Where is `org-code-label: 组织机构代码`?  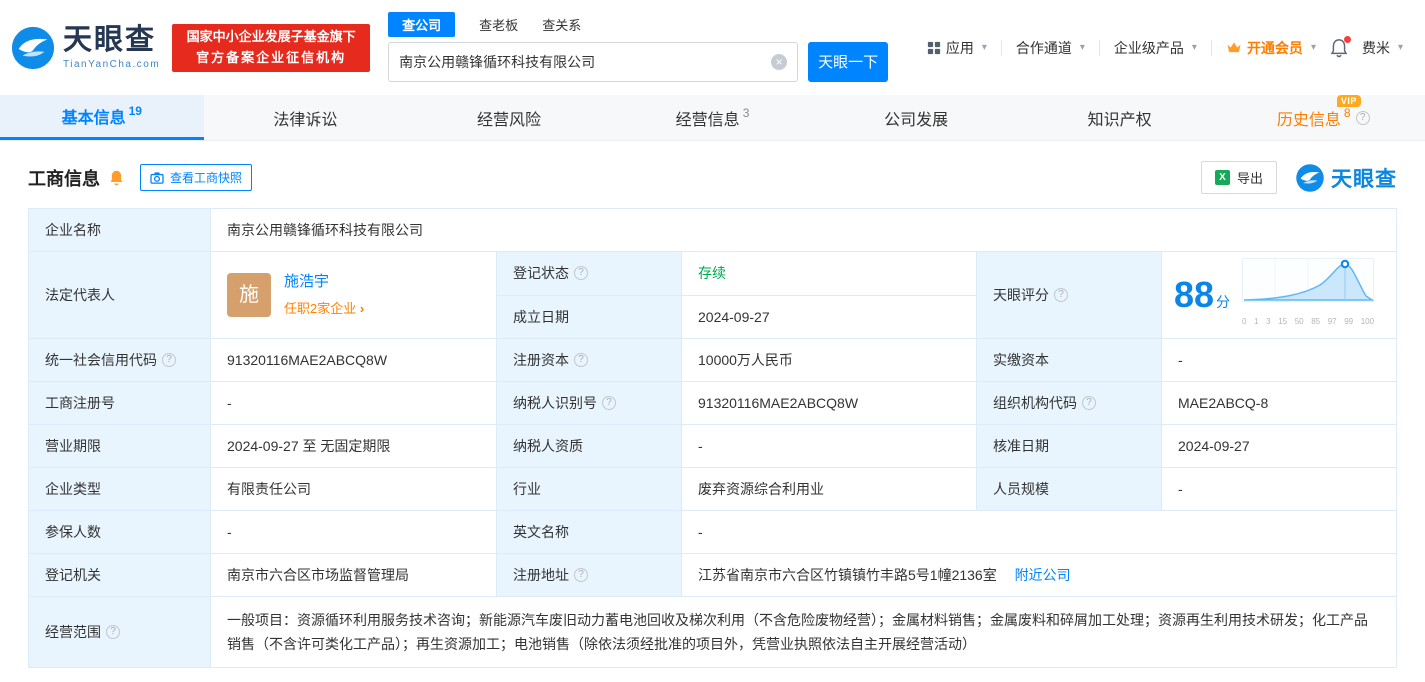
org-code-label: 组织机构代码 is located at coordinates (1069, 403).